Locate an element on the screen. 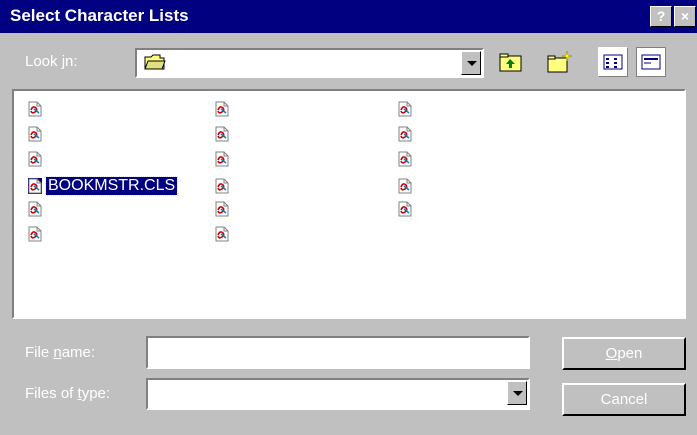 The width and height of the screenshot is (697, 435). file-name: BOOKMSTR.CLS is located at coordinates (111, 186).